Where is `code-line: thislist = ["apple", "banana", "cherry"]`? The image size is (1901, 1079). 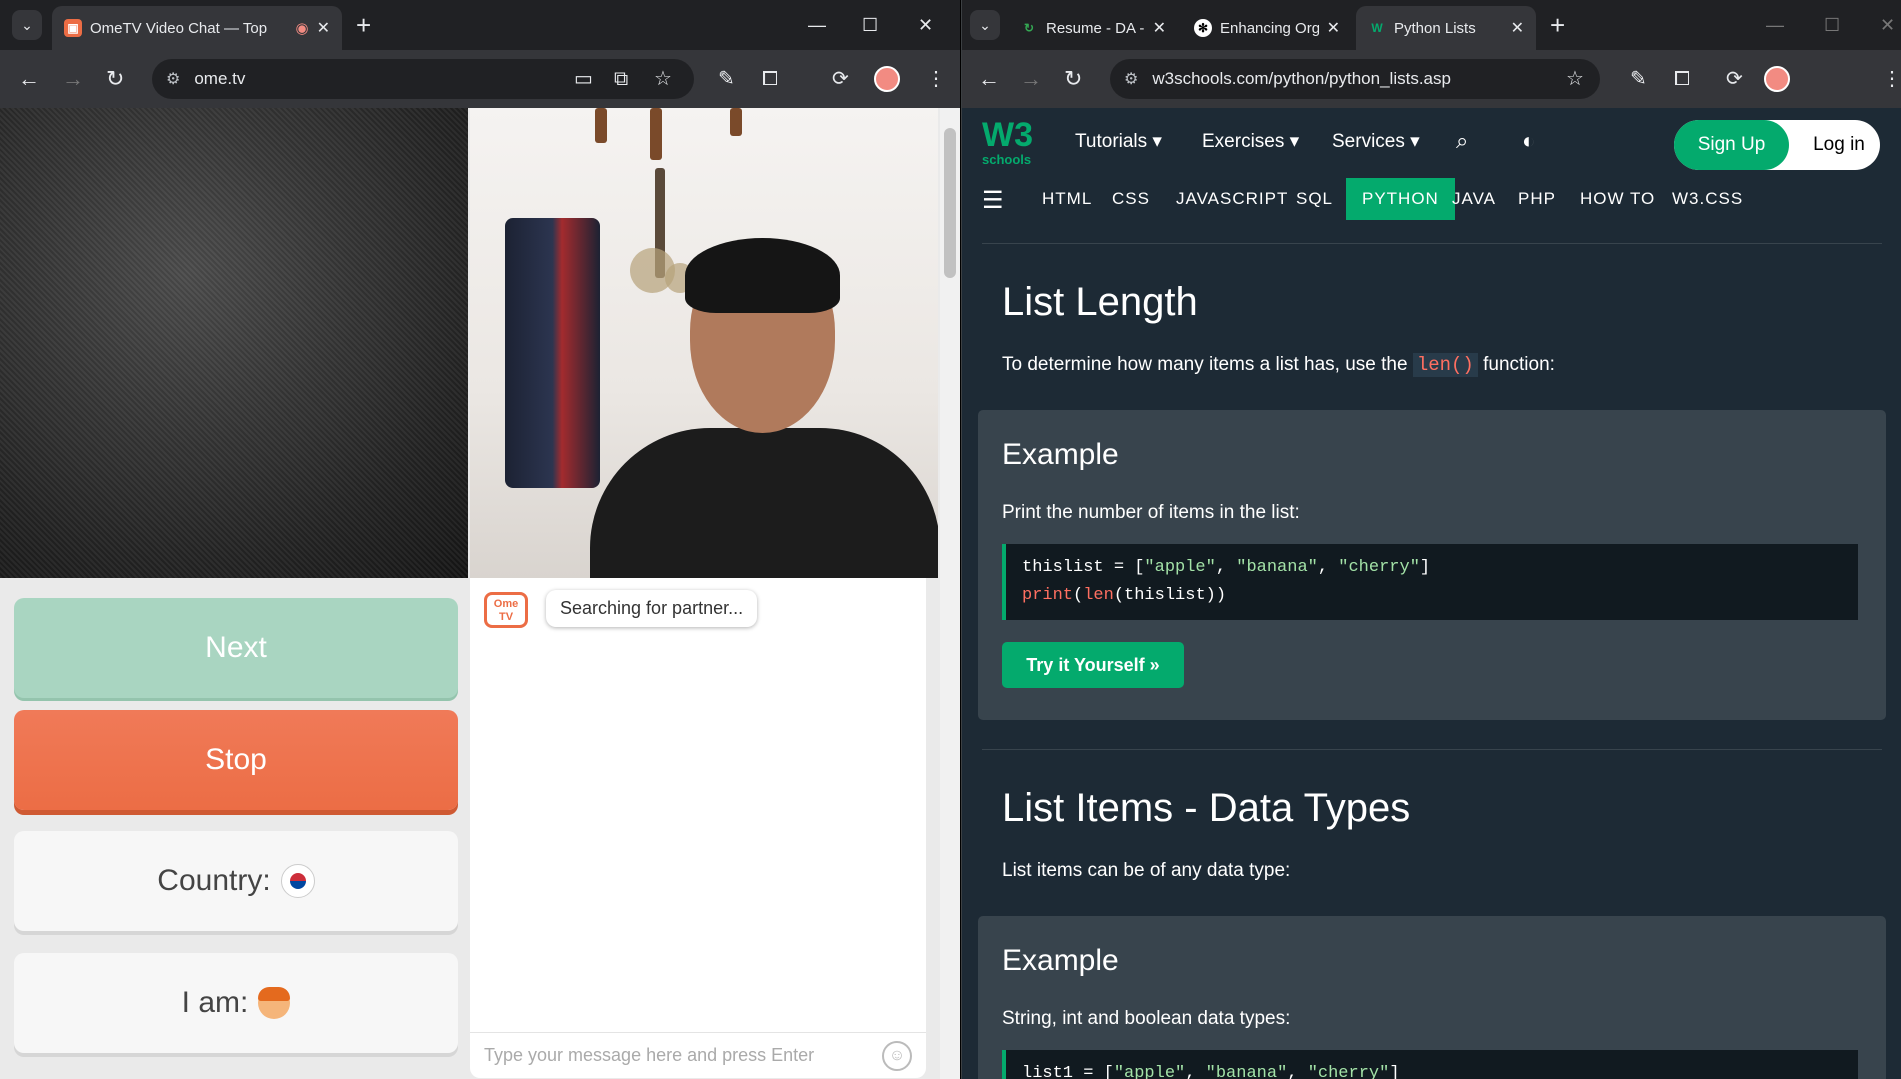
code-line: thislist = ["apple", "banana", "cherry"] is located at coordinates (1226, 567).